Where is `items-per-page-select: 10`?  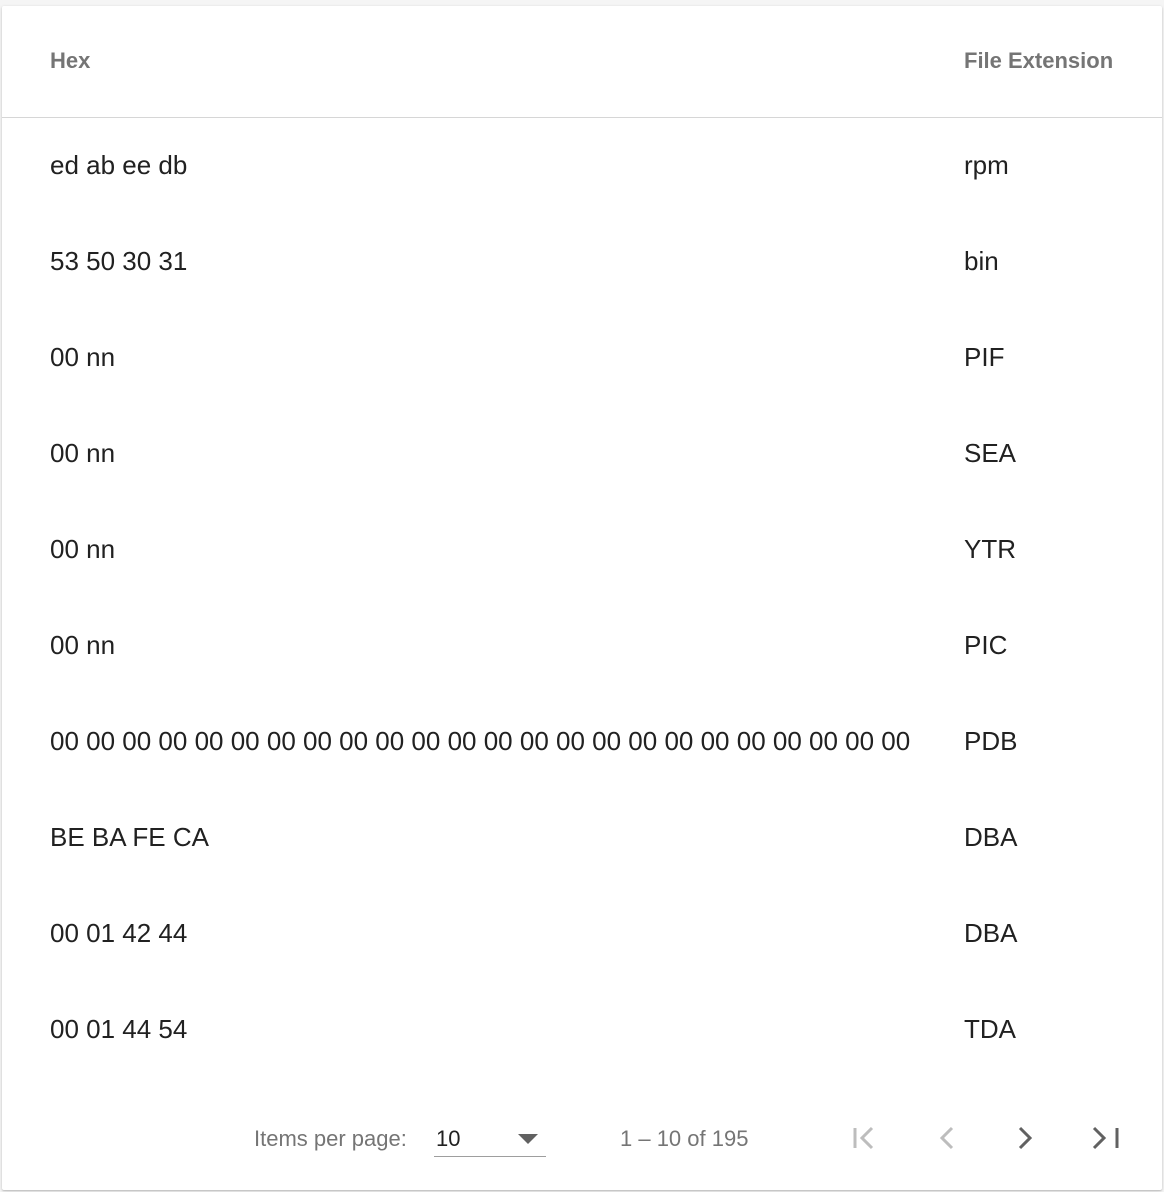 items-per-page-select: 10 is located at coordinates (490, 1137).